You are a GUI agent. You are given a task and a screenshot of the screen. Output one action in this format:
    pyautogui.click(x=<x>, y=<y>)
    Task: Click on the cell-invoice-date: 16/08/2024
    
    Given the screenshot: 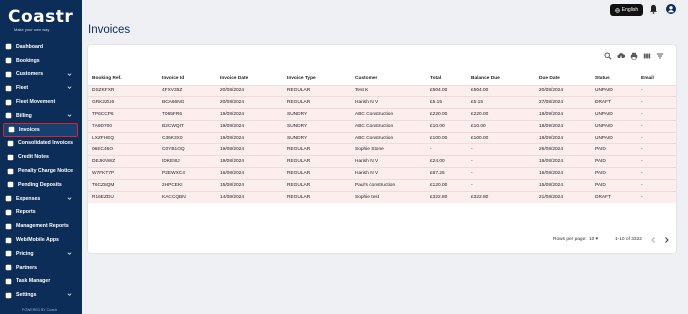 What is the action you would take?
    pyautogui.click(x=249, y=173)
    